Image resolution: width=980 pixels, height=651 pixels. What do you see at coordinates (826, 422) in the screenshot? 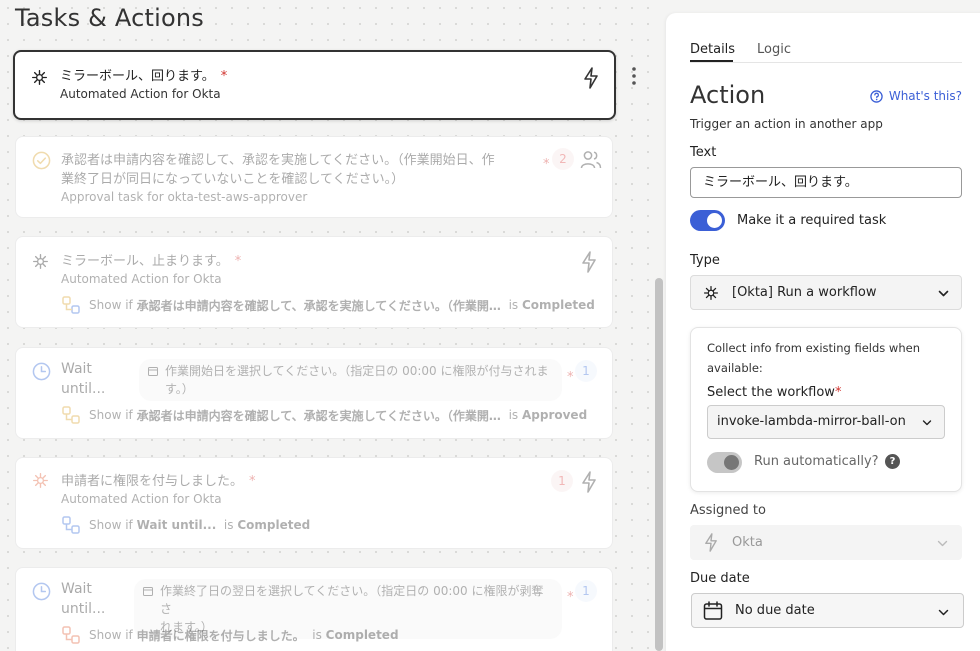
I see `workflow-select: invoke-lambda-mirror-ball-on` at bounding box center [826, 422].